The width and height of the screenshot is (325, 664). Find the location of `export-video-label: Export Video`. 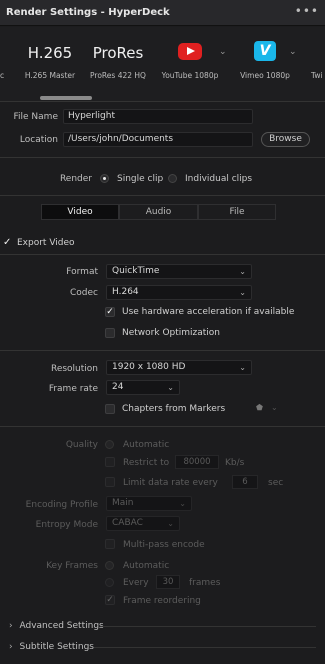

export-video-label: Export Video is located at coordinates (46, 243).